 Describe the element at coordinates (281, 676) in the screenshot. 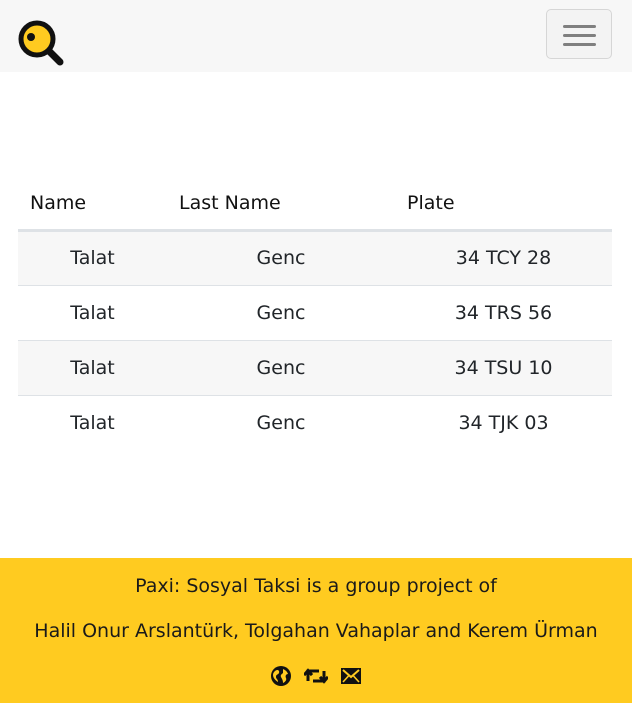

I see `globe-icon` at that location.